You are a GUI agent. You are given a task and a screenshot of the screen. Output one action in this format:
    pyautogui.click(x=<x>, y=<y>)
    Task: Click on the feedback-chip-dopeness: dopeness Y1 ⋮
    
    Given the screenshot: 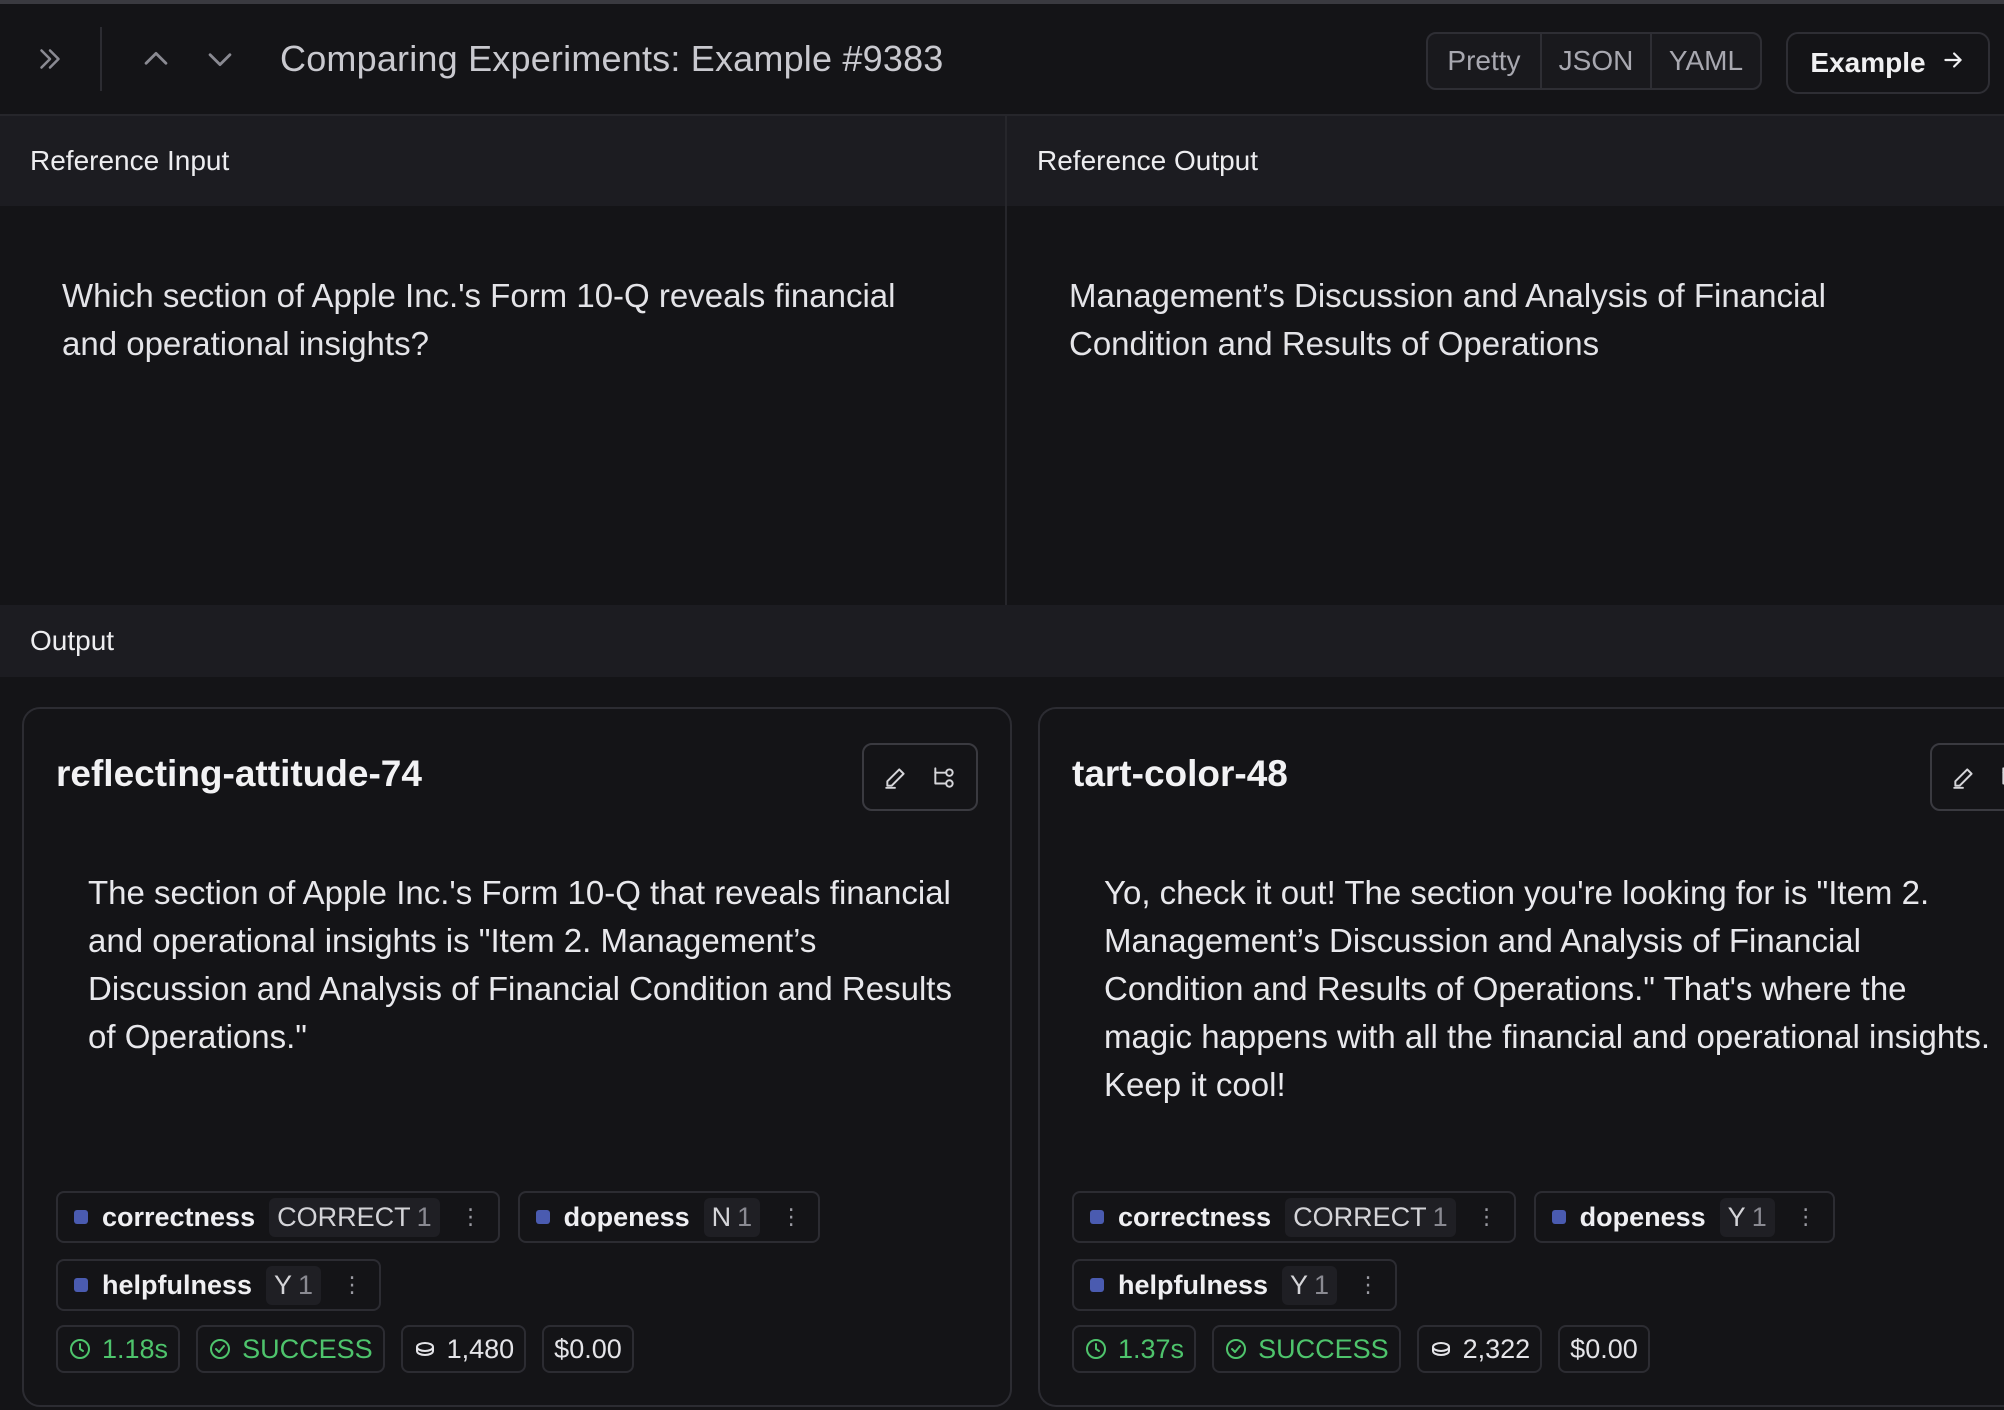 What is the action you would take?
    pyautogui.click(x=1684, y=1217)
    